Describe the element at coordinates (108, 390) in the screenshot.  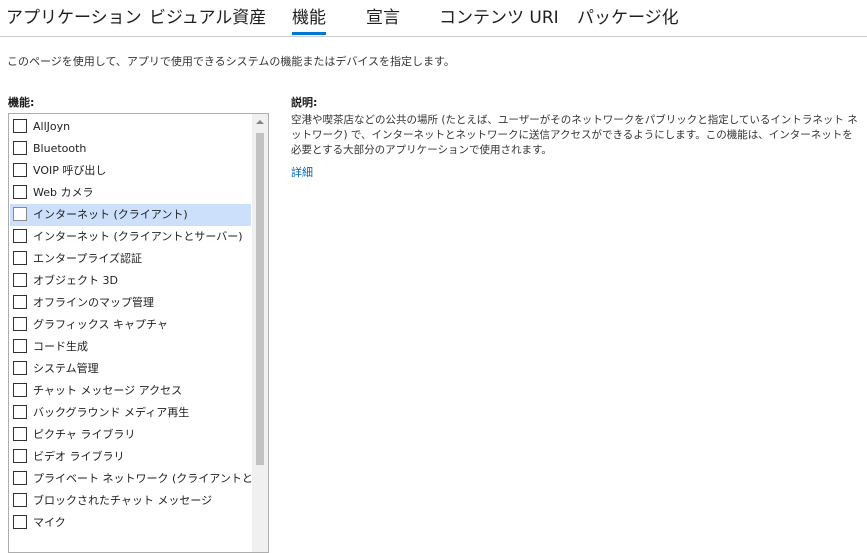
I see `capability-label: チャット メッセージ アクセス` at that location.